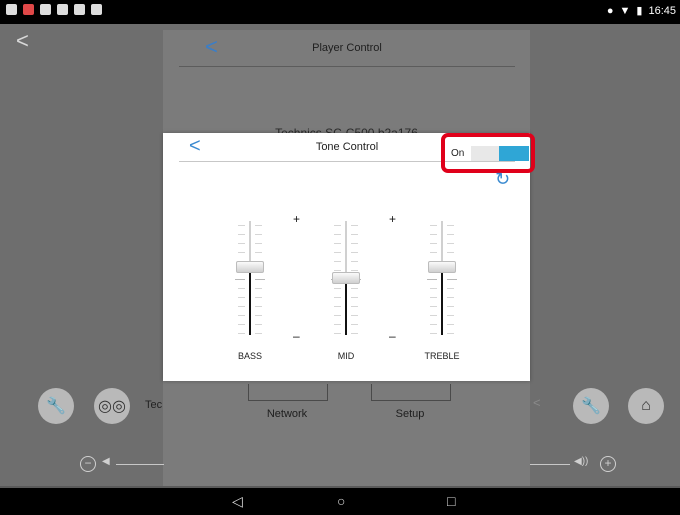 Image resolution: width=680 pixels, height=515 pixels. Describe the element at coordinates (451, 501) in the screenshot. I see `nav-recents-icon: □` at that location.